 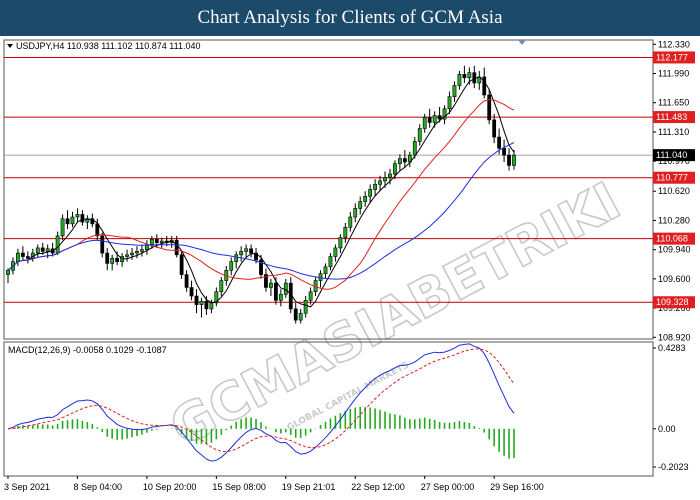 I want to click on time-tick-label: 22 Sep 12:00, so click(x=378, y=487).